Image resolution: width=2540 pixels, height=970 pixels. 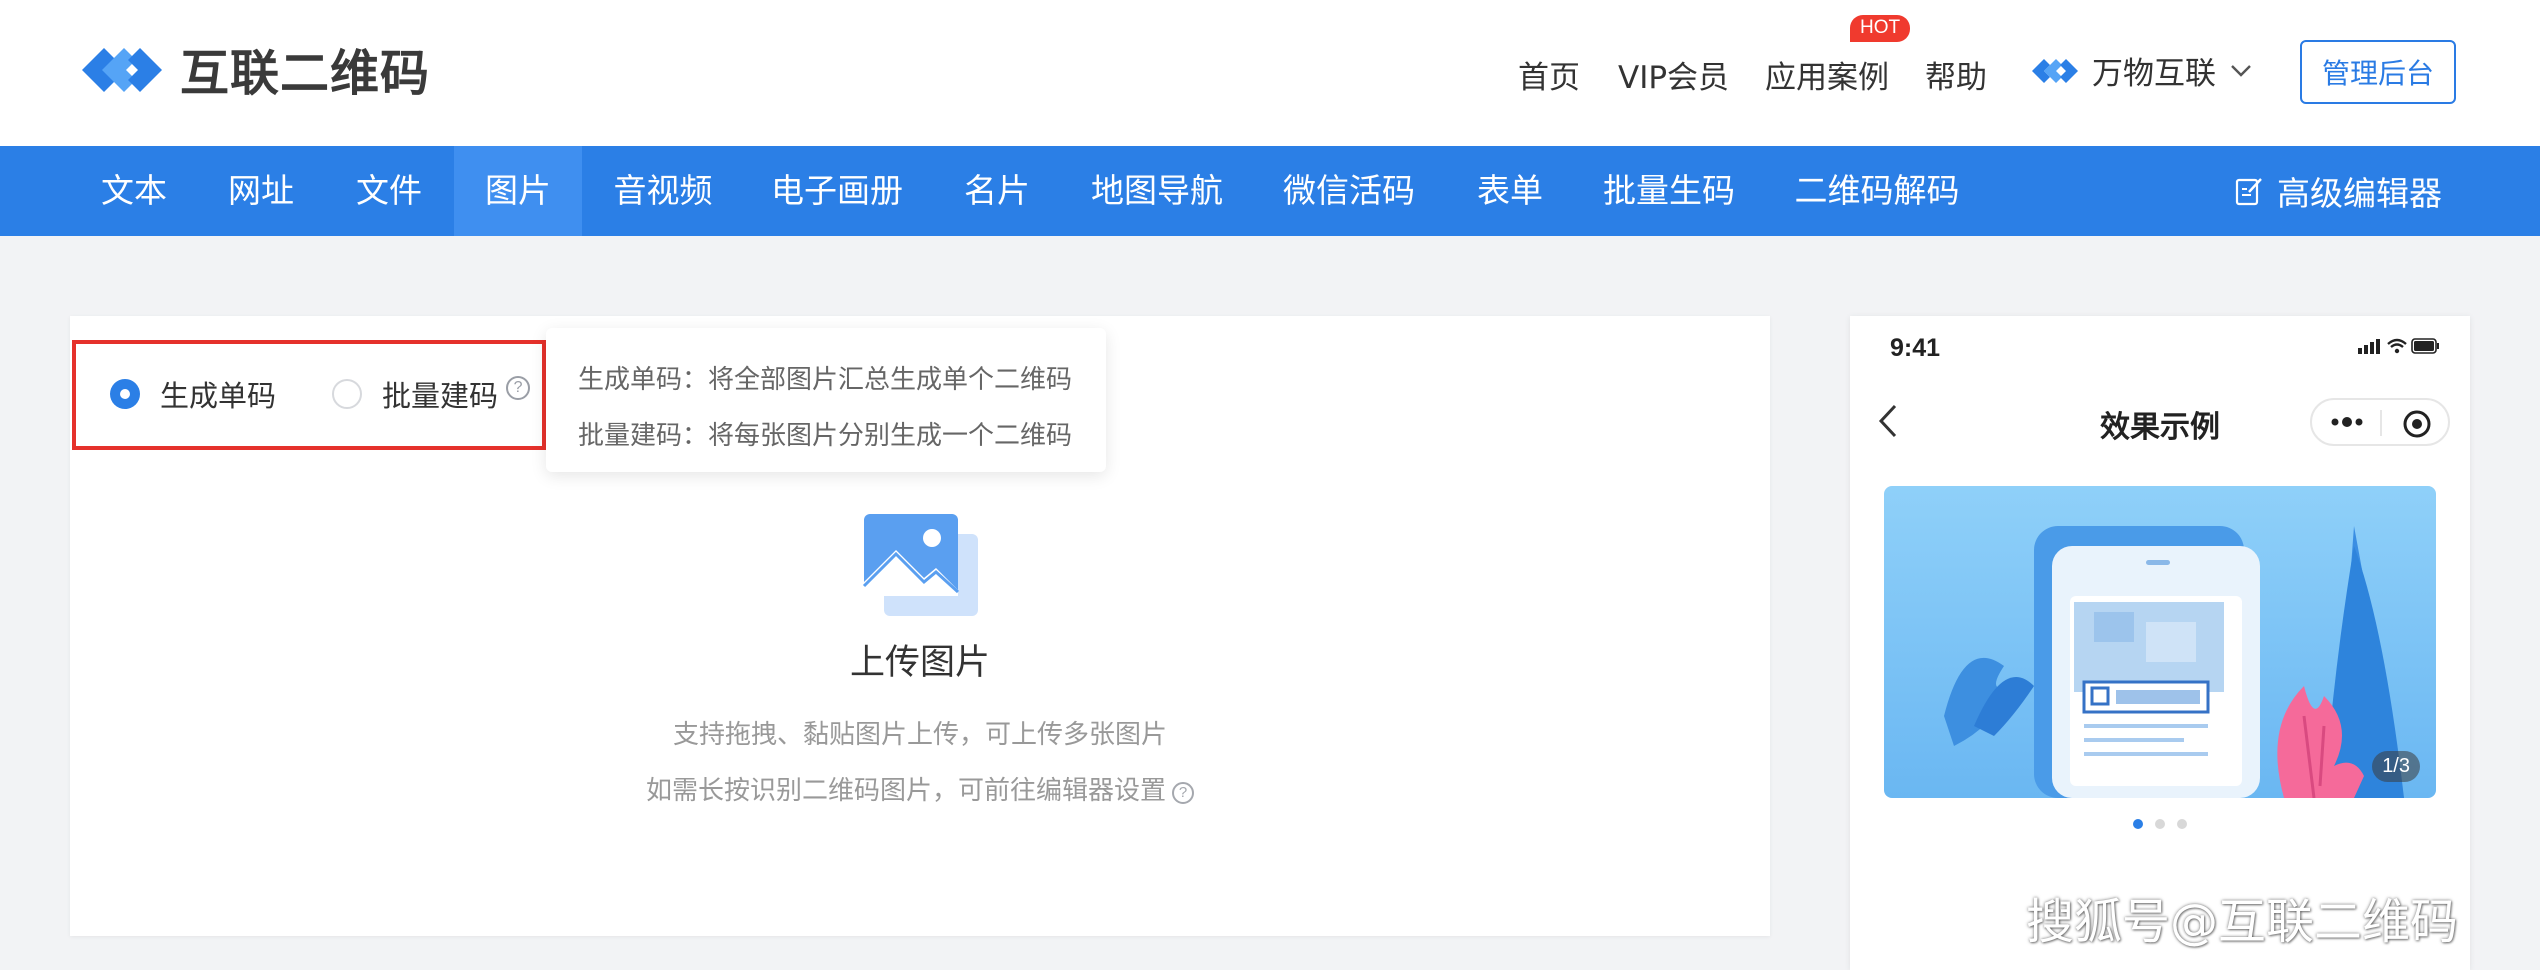 I want to click on carousel-page-indicator: 1/3, so click(x=2396, y=766).